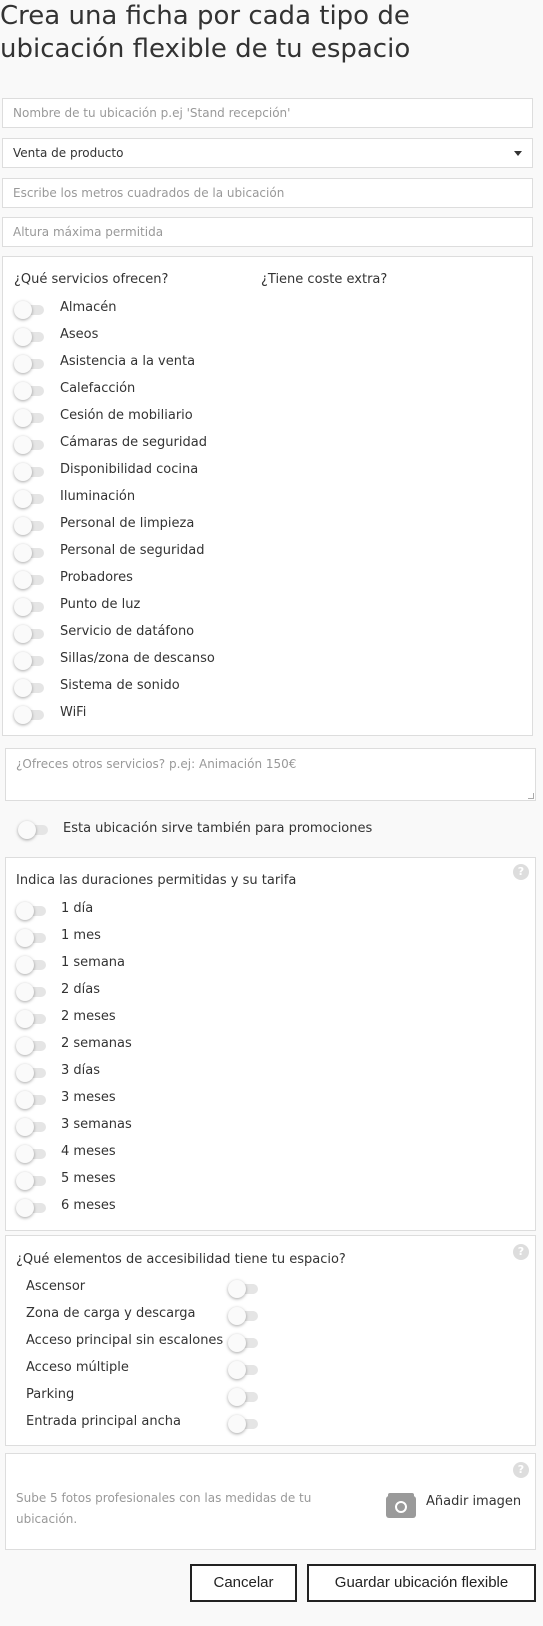 Image resolution: width=543 pixels, height=1626 pixels. What do you see at coordinates (267, 153) in the screenshot?
I see `location-type-select: Venta de producto` at bounding box center [267, 153].